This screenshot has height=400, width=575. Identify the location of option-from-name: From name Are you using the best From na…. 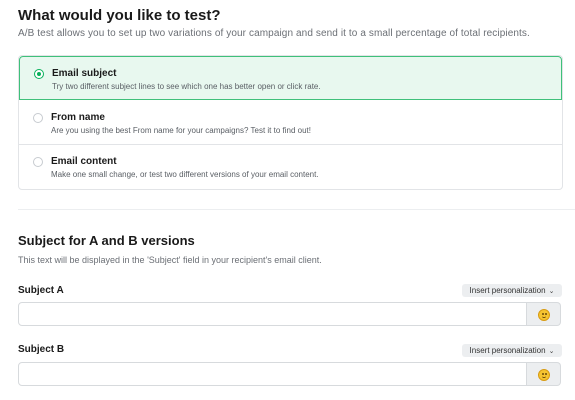
(290, 123).